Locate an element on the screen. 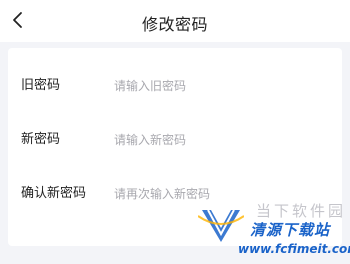 The height and width of the screenshot is (264, 350). new-password-label: 新密码 is located at coordinates (41, 139).